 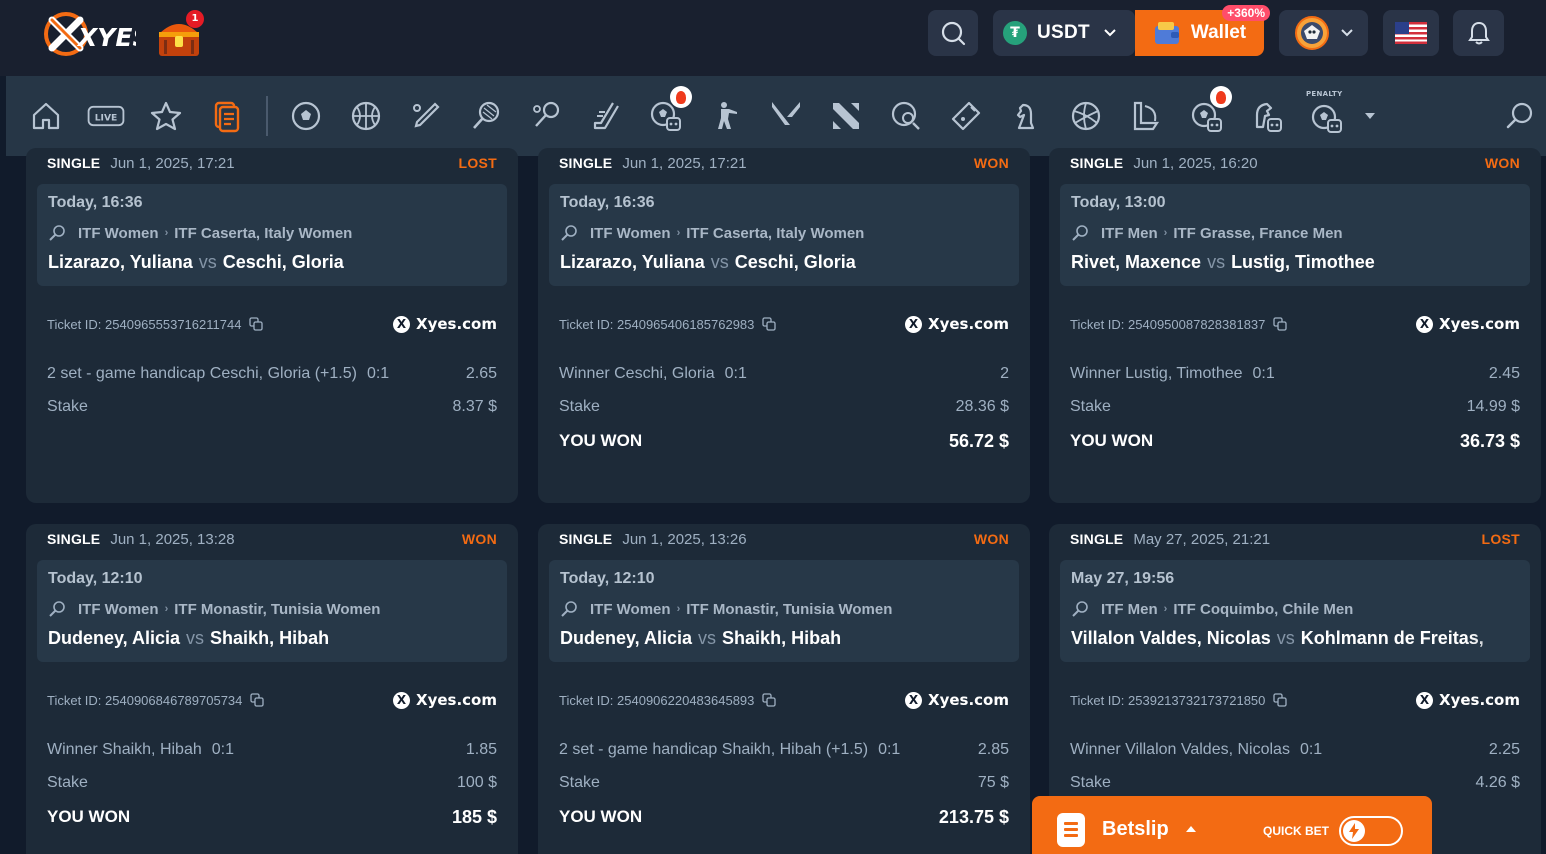 I want to click on bet-placed-date: Jun 1, 2025, 13:26, so click(x=684, y=539).